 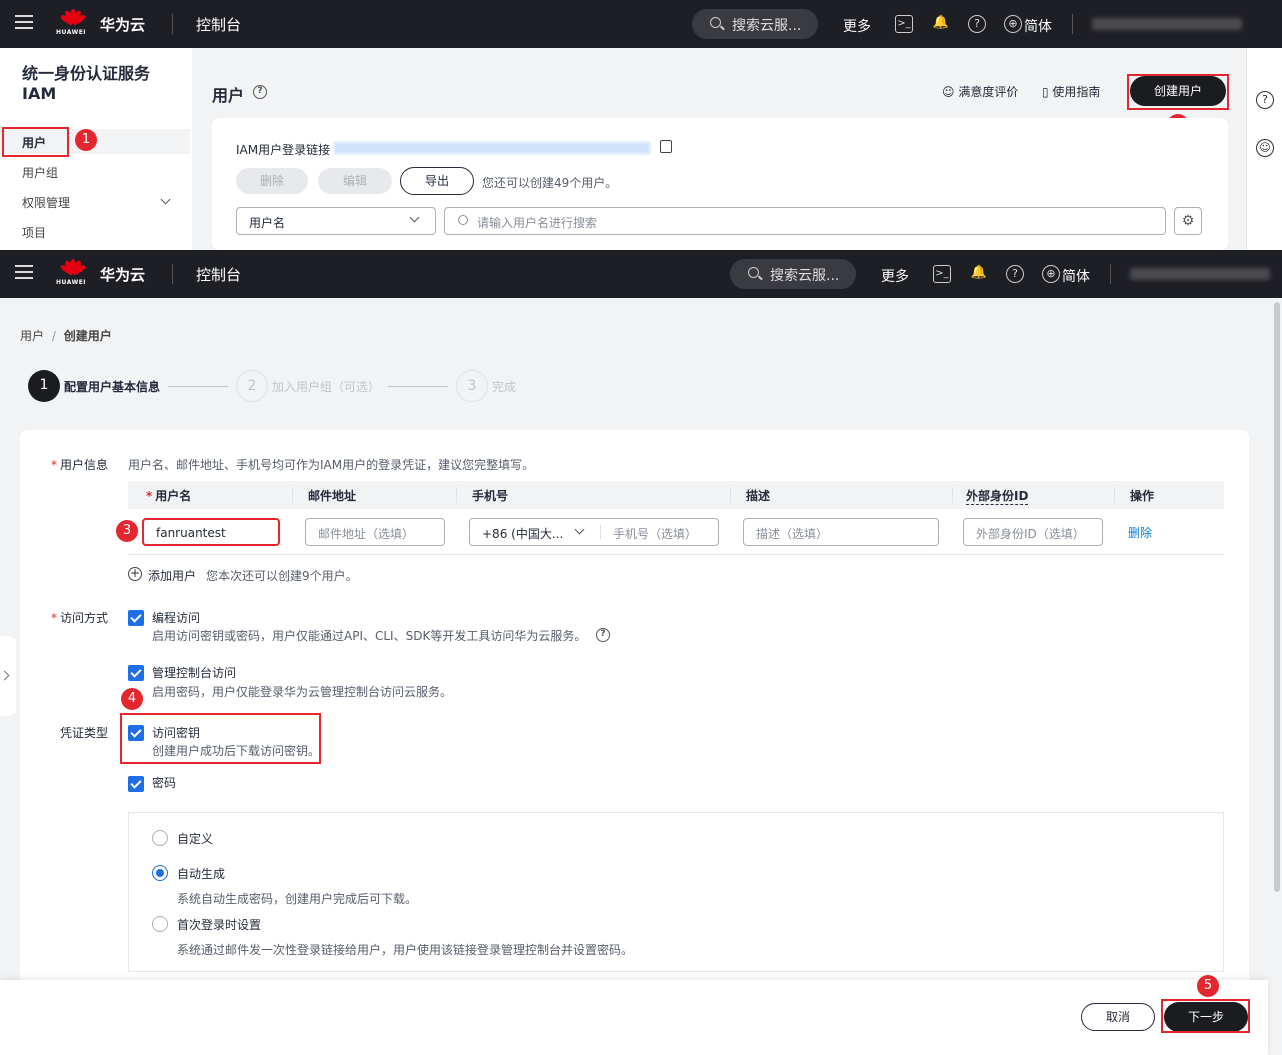 I want to click on chevron-down-icon, so click(x=579, y=529).